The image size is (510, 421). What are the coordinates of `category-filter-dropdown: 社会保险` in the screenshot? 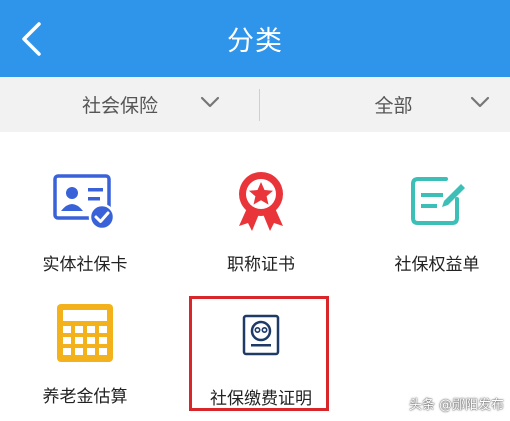 It's located at (129, 104).